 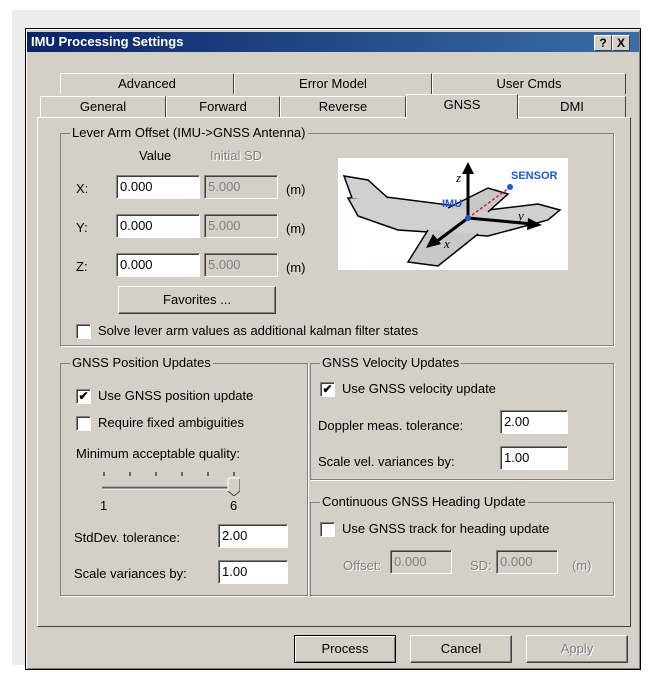 I want to click on require-fixed-checkbox, so click(x=83, y=423).